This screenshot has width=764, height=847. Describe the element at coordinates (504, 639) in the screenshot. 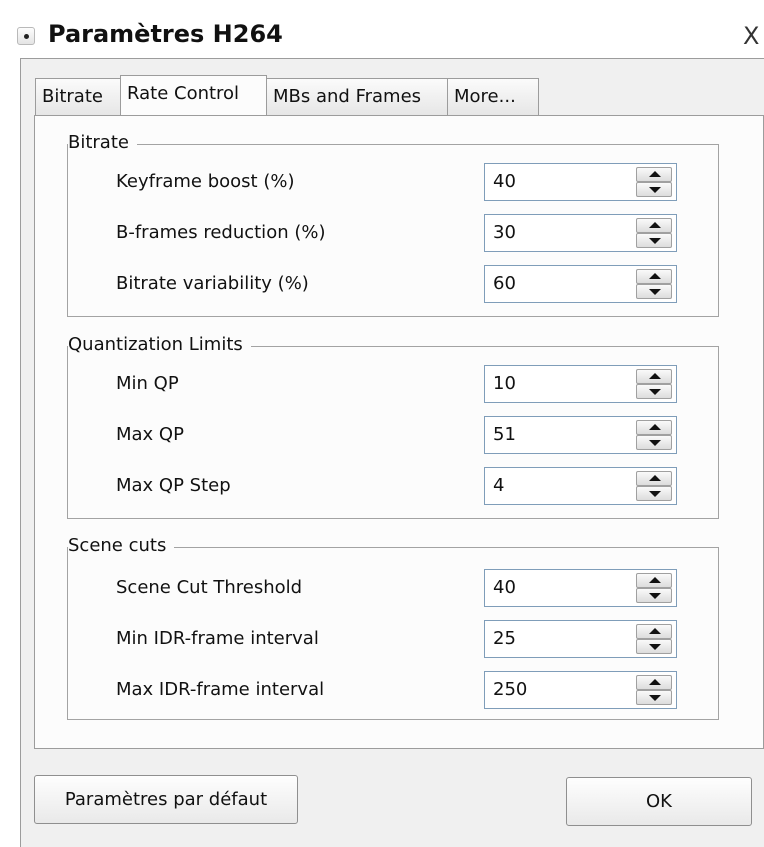

I see `spin-value: 25` at that location.